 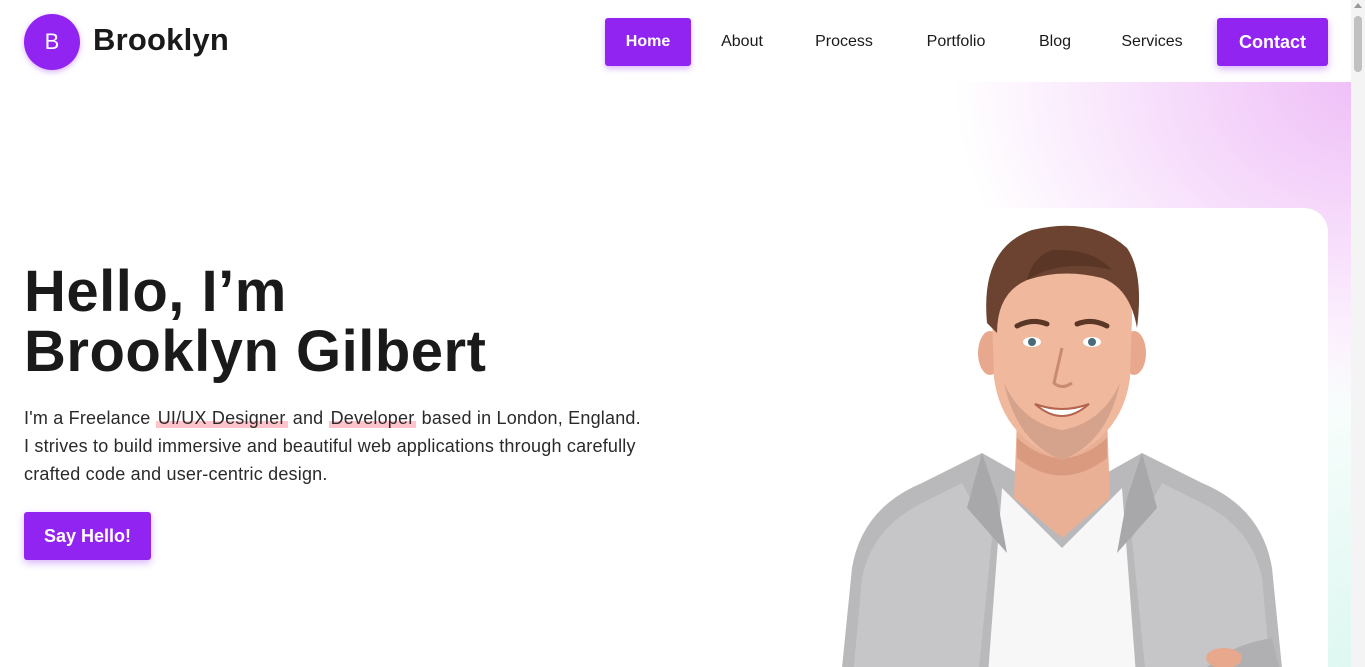 I want to click on highlight-uiux-designer: UI/UX Designer, so click(x=221, y=418).